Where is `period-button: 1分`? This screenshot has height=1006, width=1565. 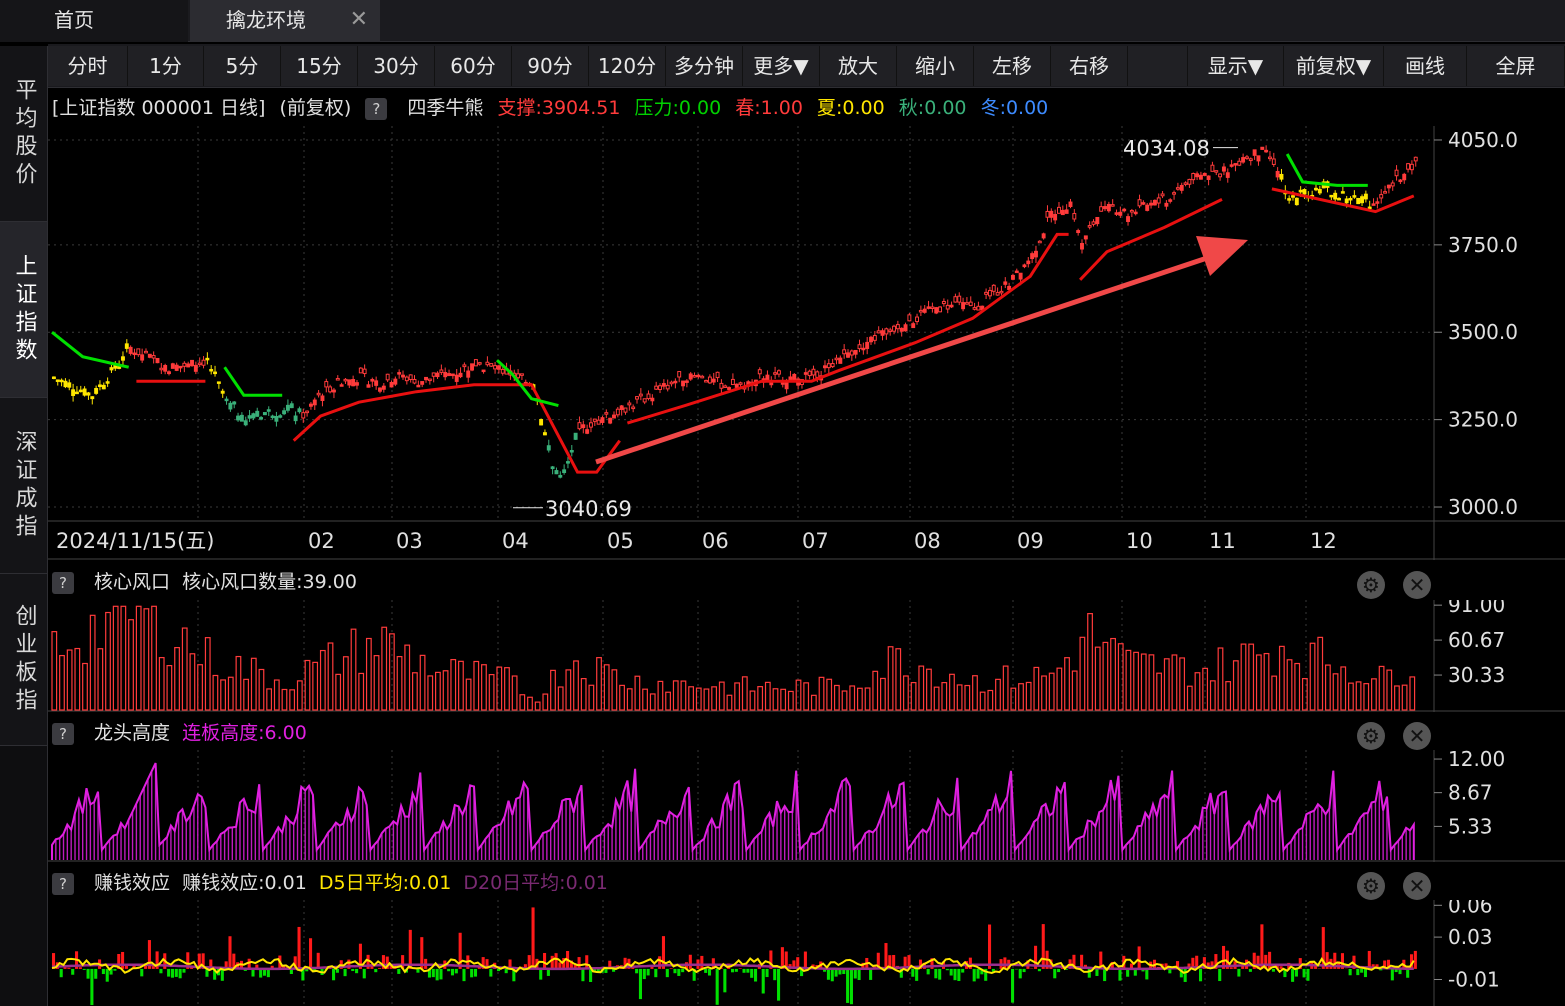
period-button: 1分 is located at coordinates (166, 66).